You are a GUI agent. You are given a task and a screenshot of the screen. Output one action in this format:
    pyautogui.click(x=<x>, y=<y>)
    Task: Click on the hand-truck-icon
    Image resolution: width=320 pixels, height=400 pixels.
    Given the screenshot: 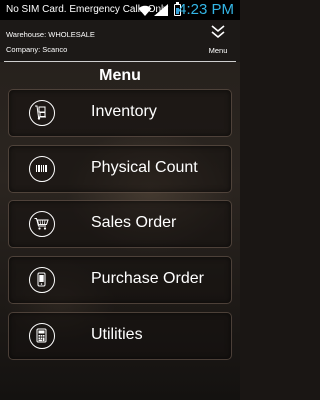 What is the action you would take?
    pyautogui.click(x=42, y=113)
    